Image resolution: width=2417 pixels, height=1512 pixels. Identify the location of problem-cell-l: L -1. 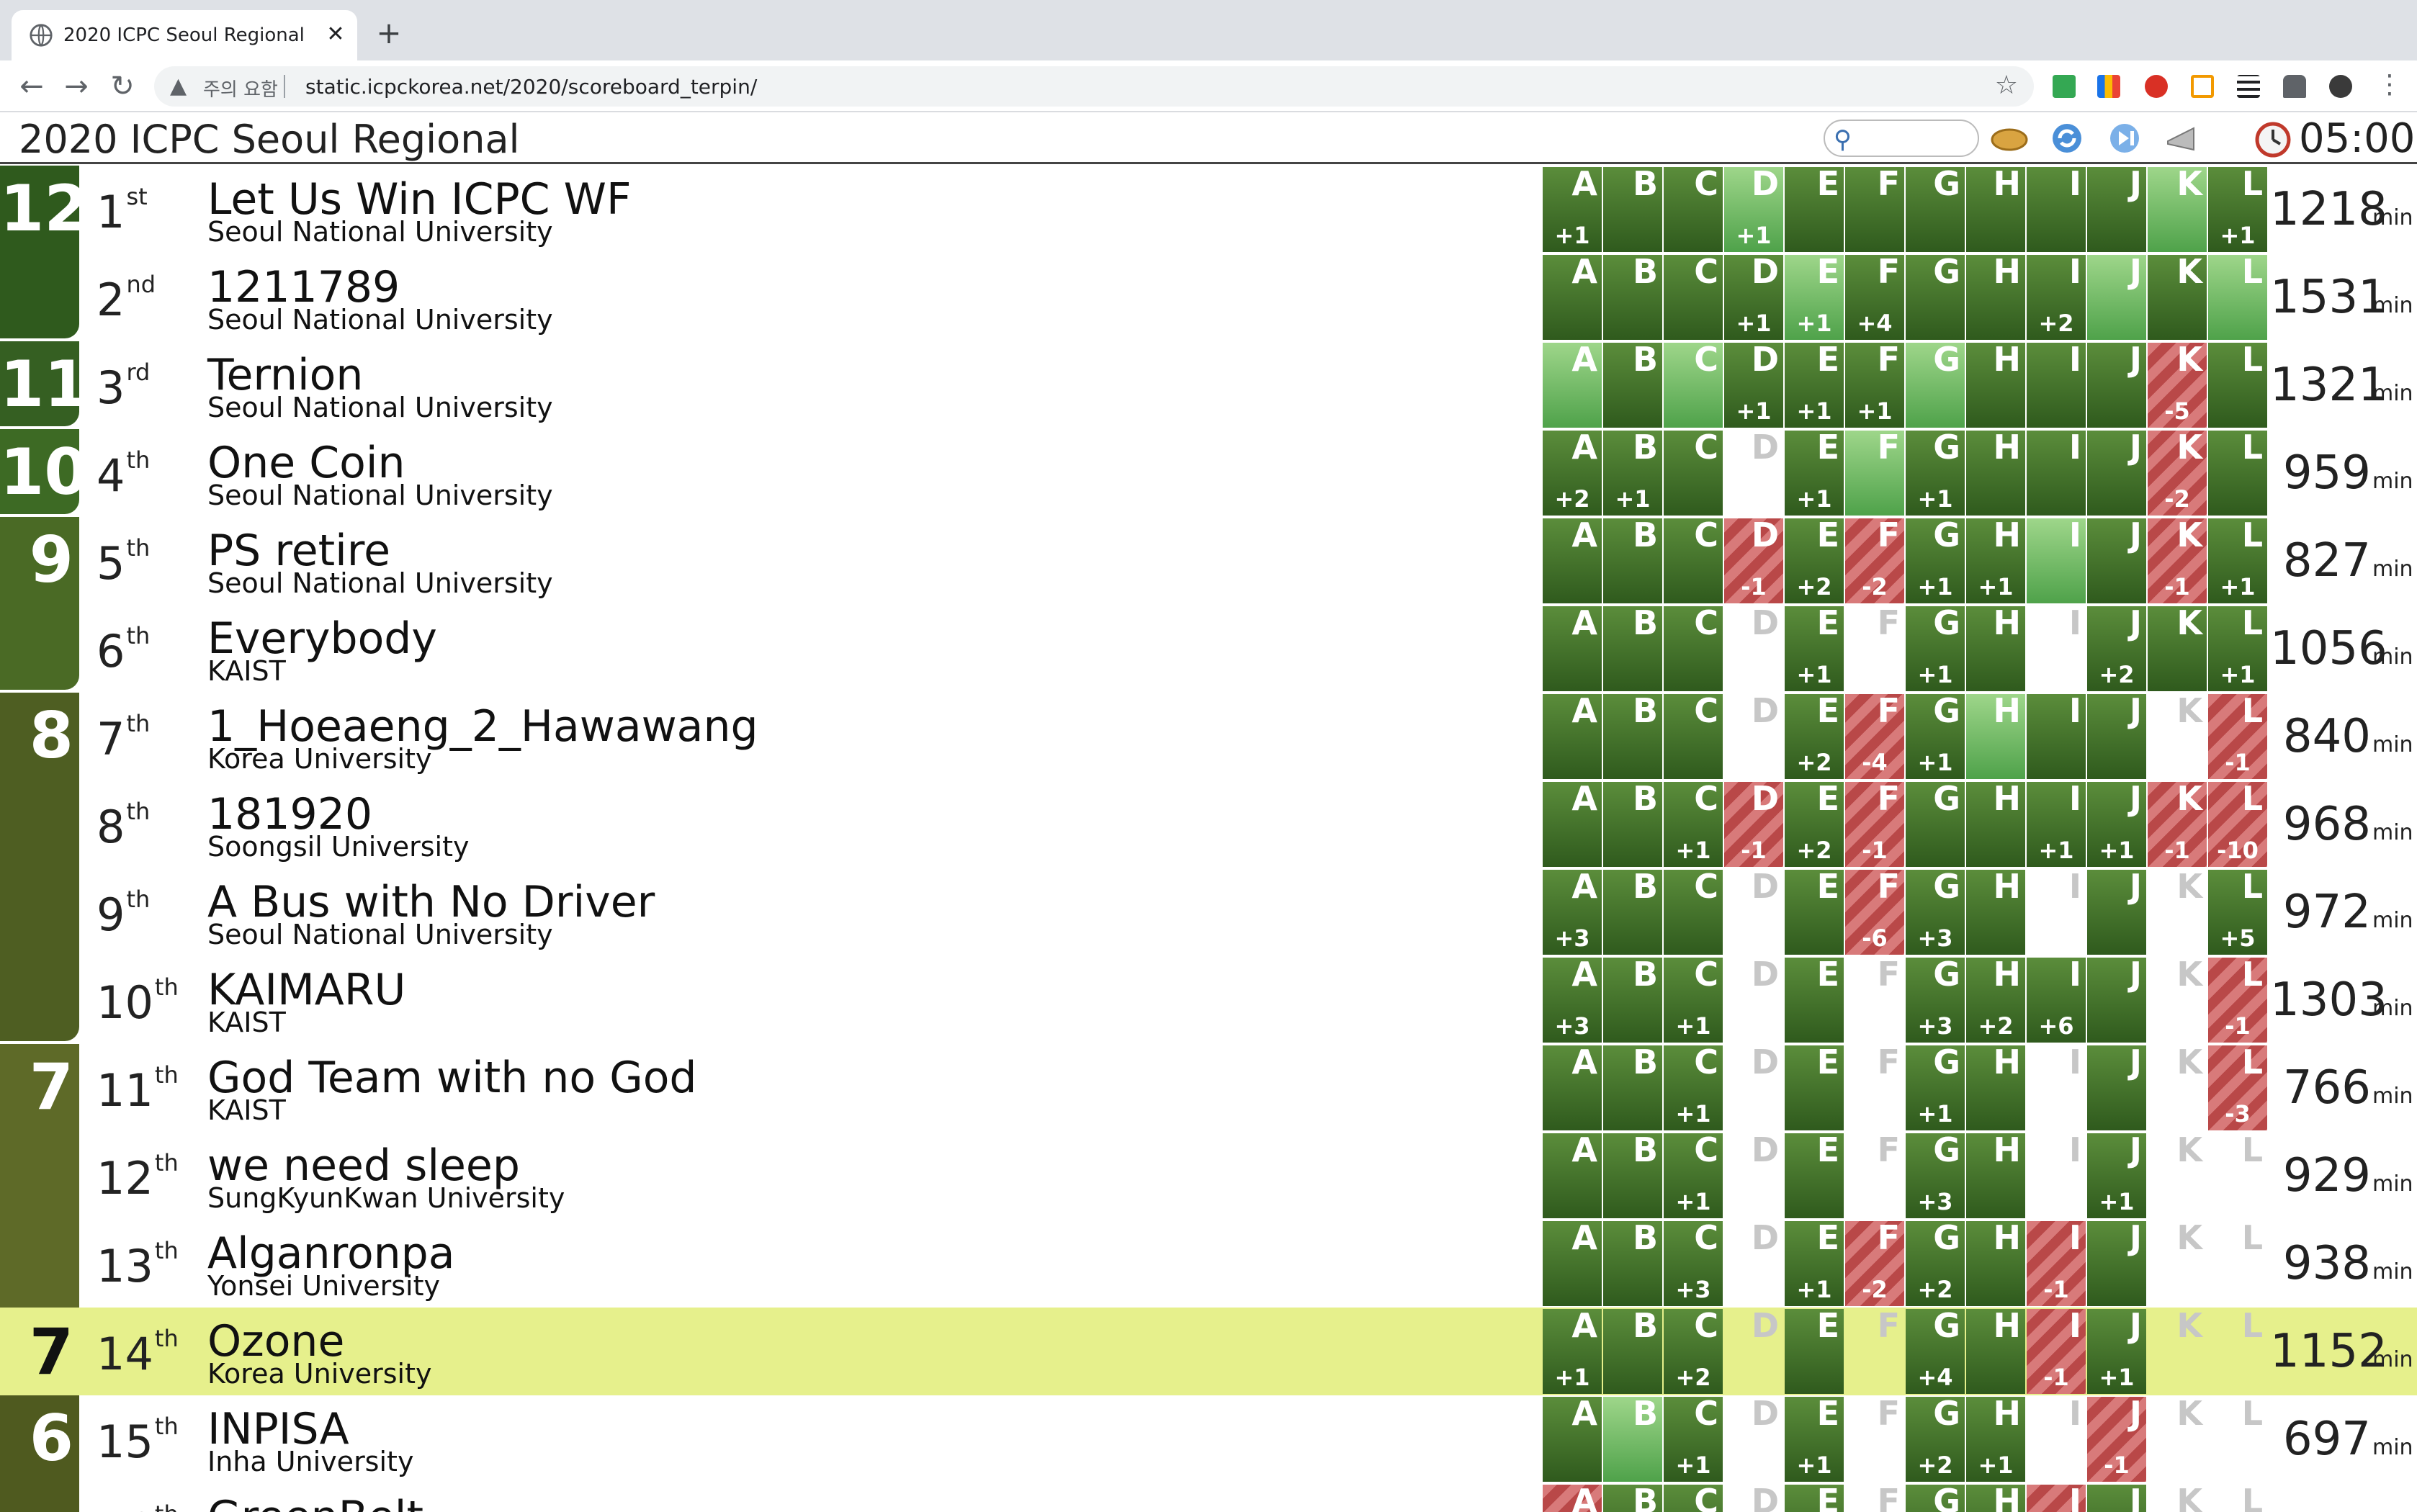
(2237, 999).